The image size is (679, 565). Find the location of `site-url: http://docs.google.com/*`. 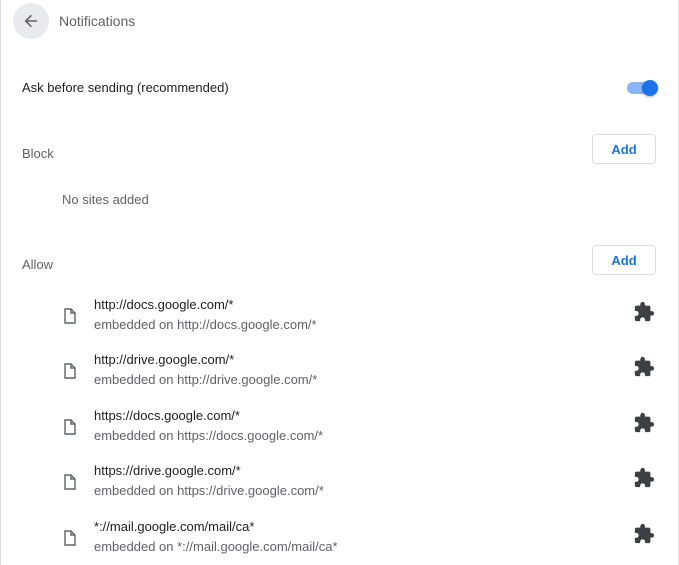

site-url: http://docs.google.com/* is located at coordinates (164, 304).